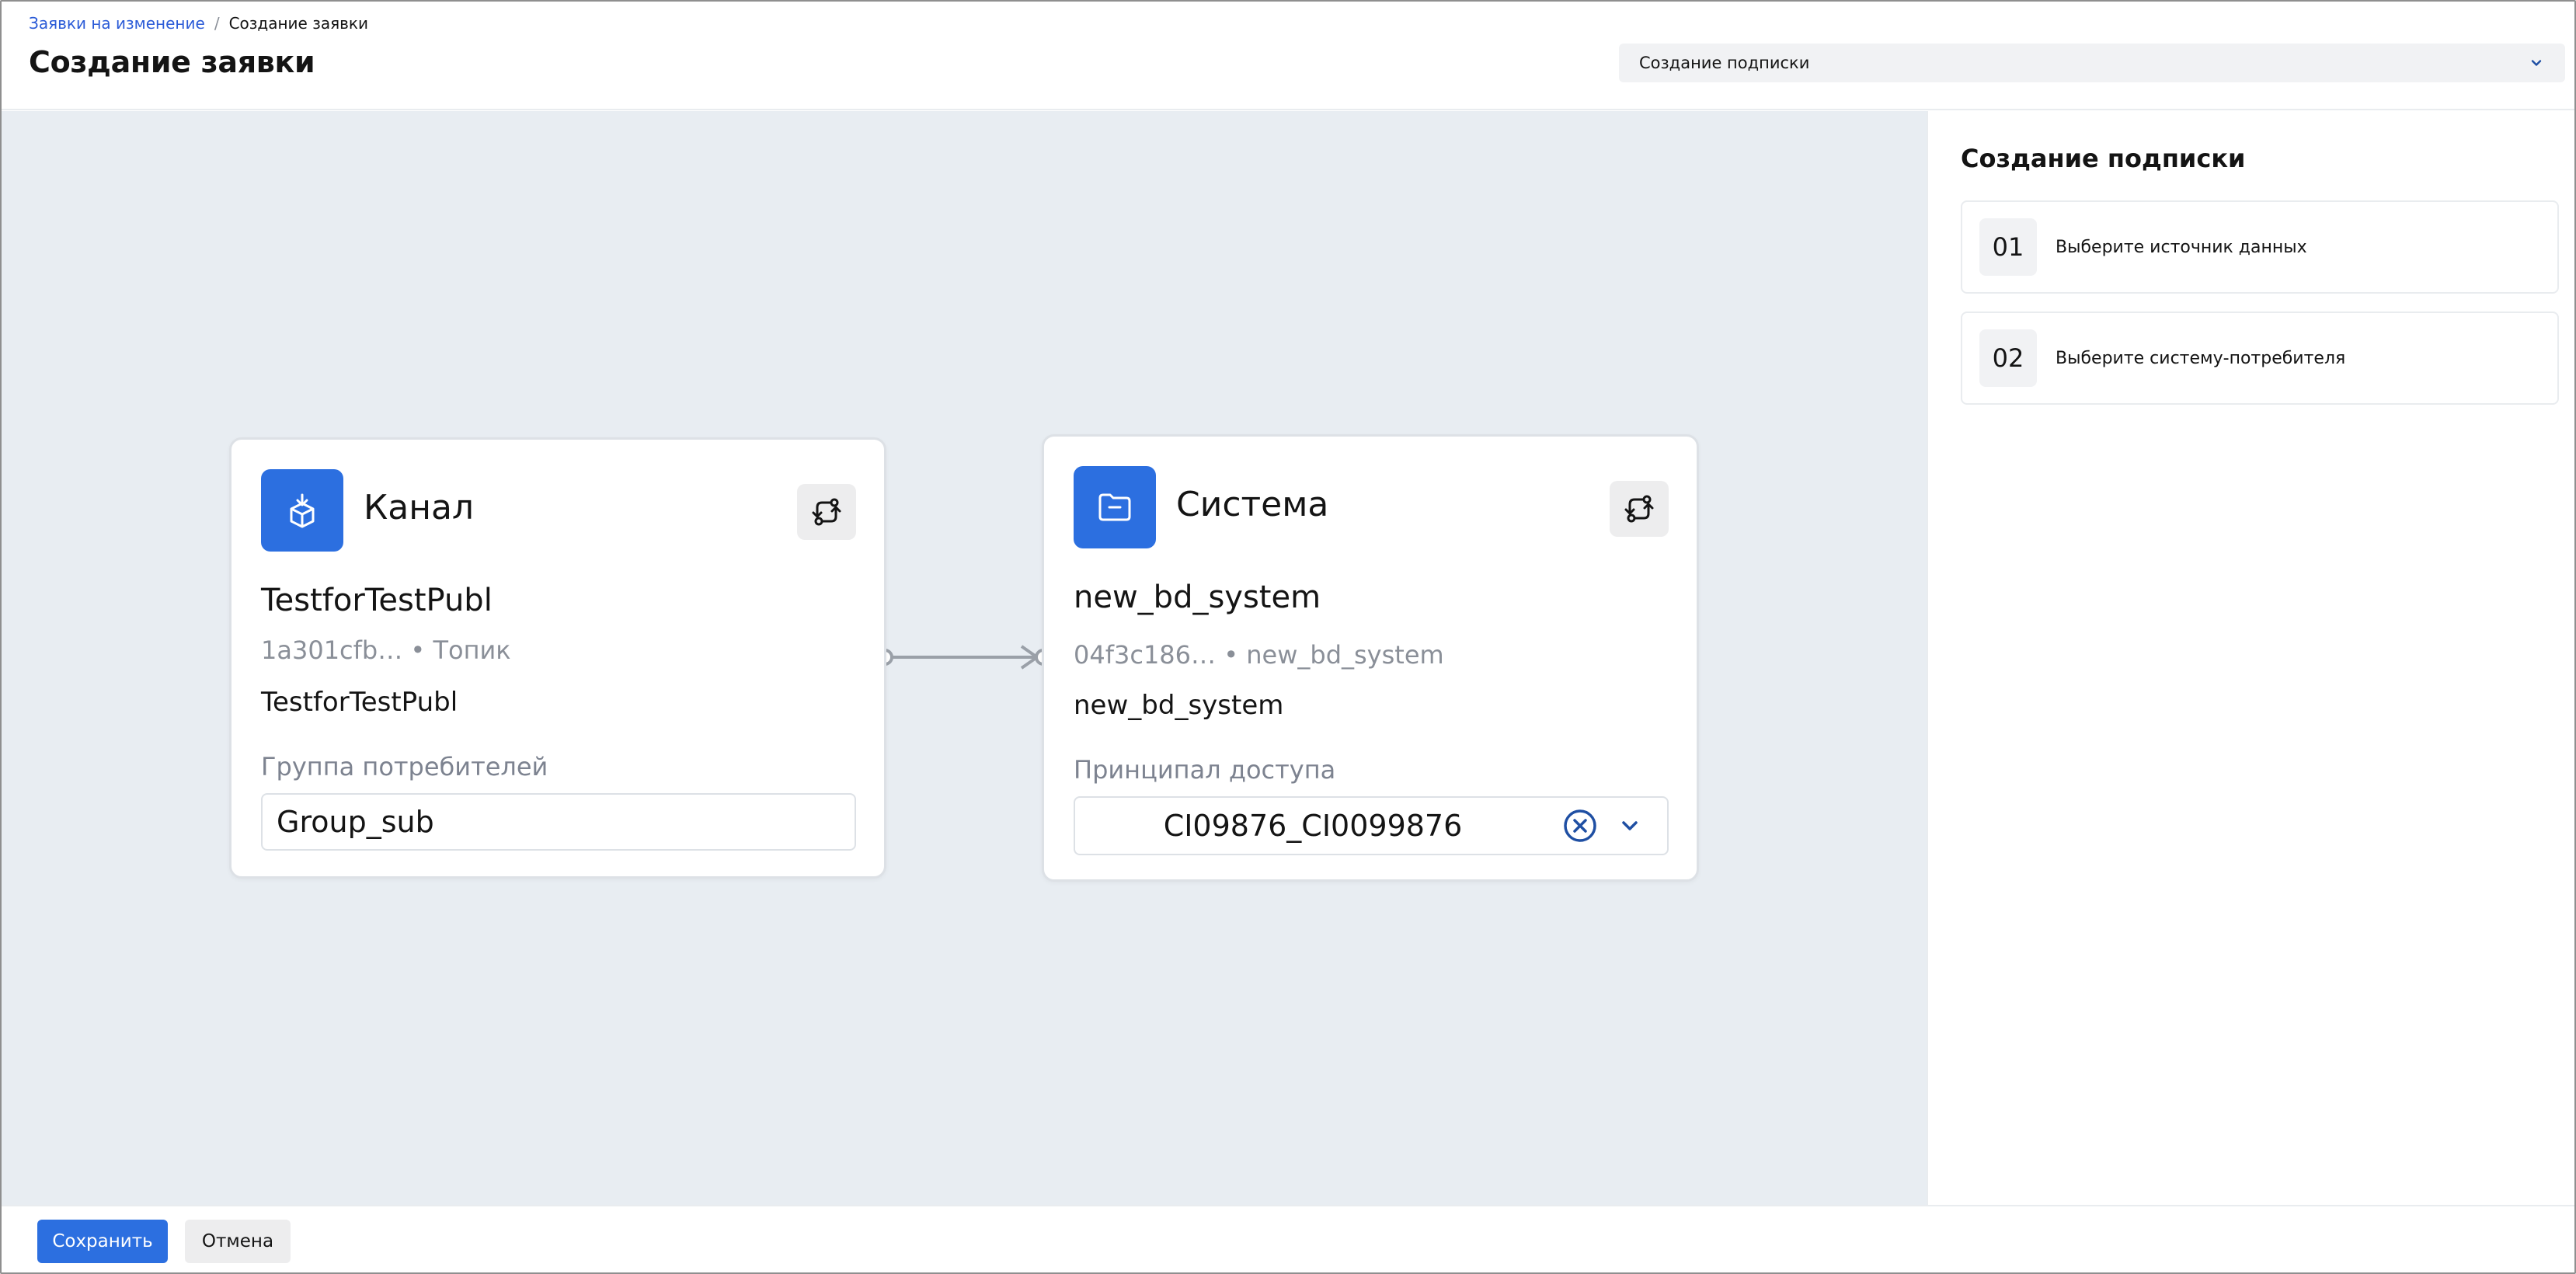 Image resolution: width=2576 pixels, height=1274 pixels. I want to click on swap-source-button, so click(826, 512).